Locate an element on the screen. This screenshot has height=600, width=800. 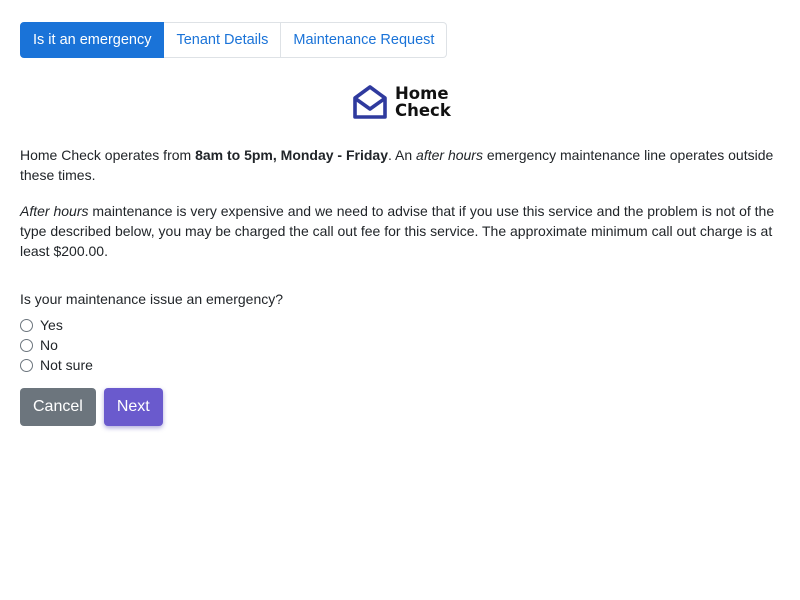
tab-maintenance-request: Maintenance Request is located at coordinates (364, 40).